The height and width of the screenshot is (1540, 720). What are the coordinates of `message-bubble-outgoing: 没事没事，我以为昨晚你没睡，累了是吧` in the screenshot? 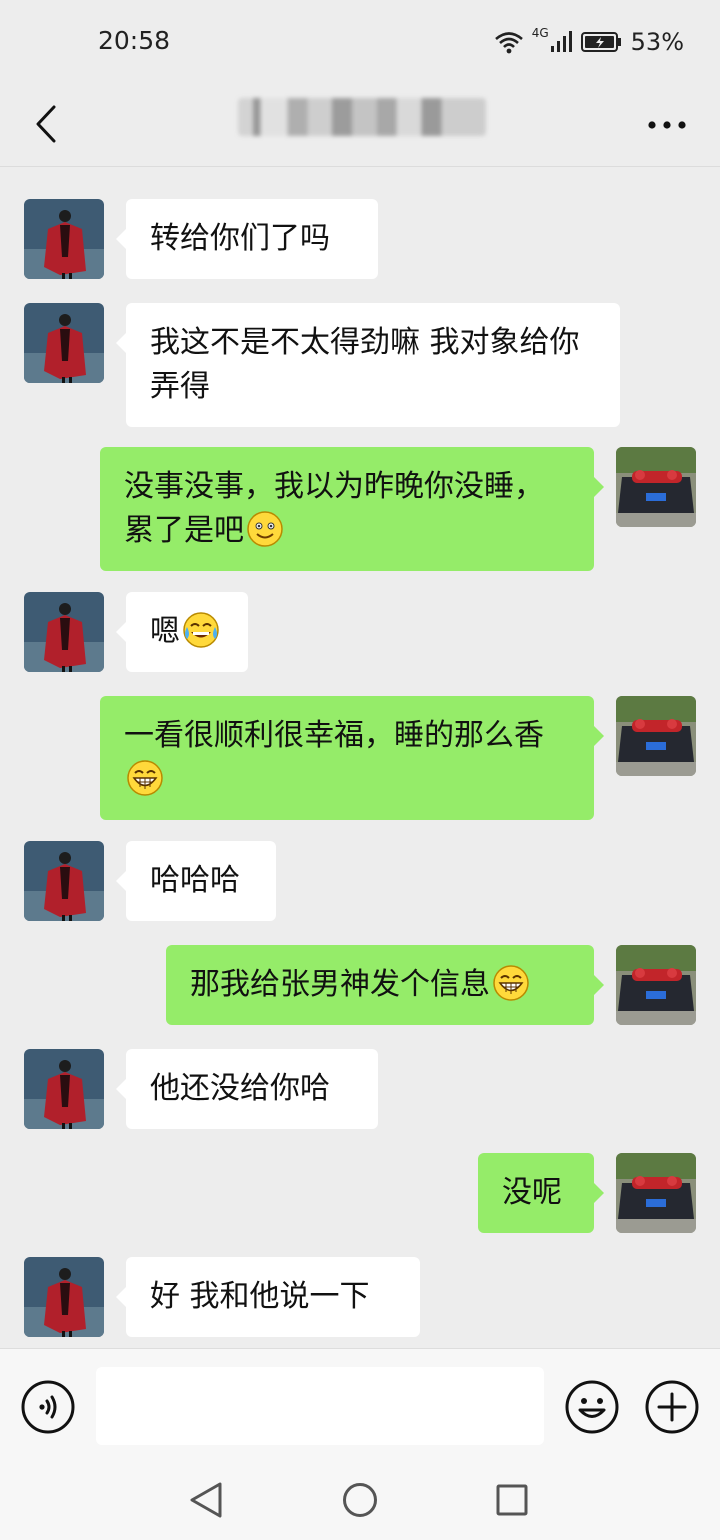 It's located at (352, 509).